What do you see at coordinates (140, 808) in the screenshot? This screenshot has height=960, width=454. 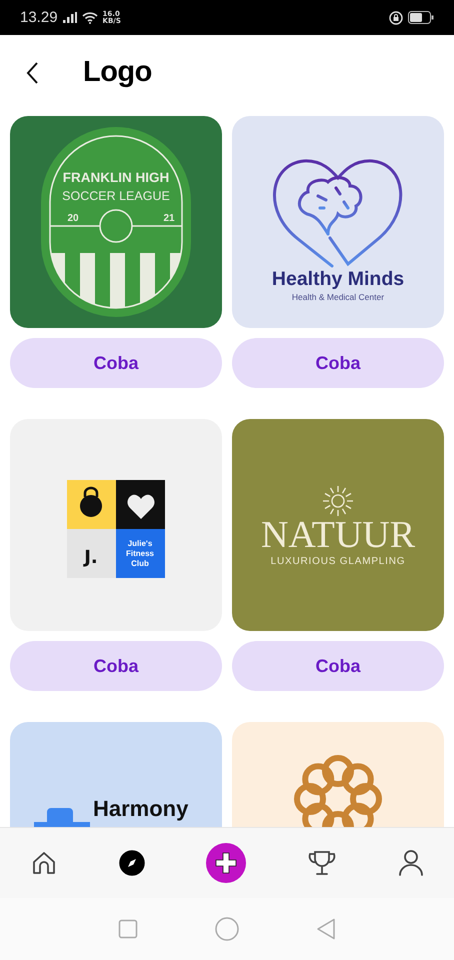 I see `logo-text: Harmony` at bounding box center [140, 808].